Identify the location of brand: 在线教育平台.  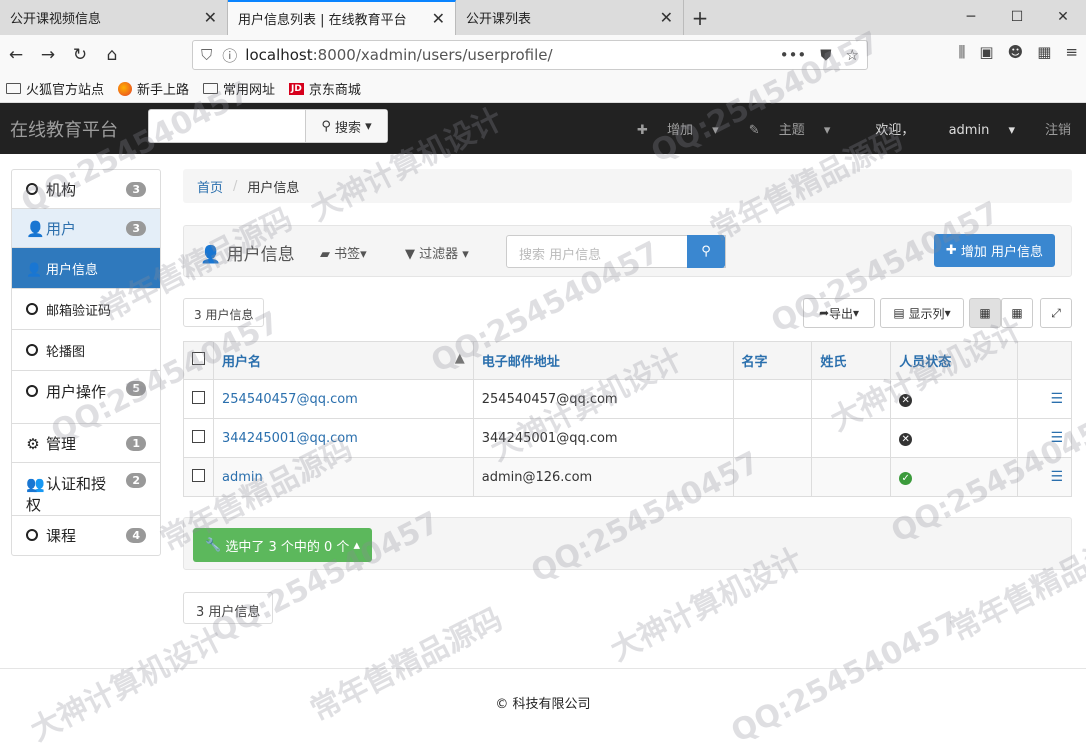
(80, 129).